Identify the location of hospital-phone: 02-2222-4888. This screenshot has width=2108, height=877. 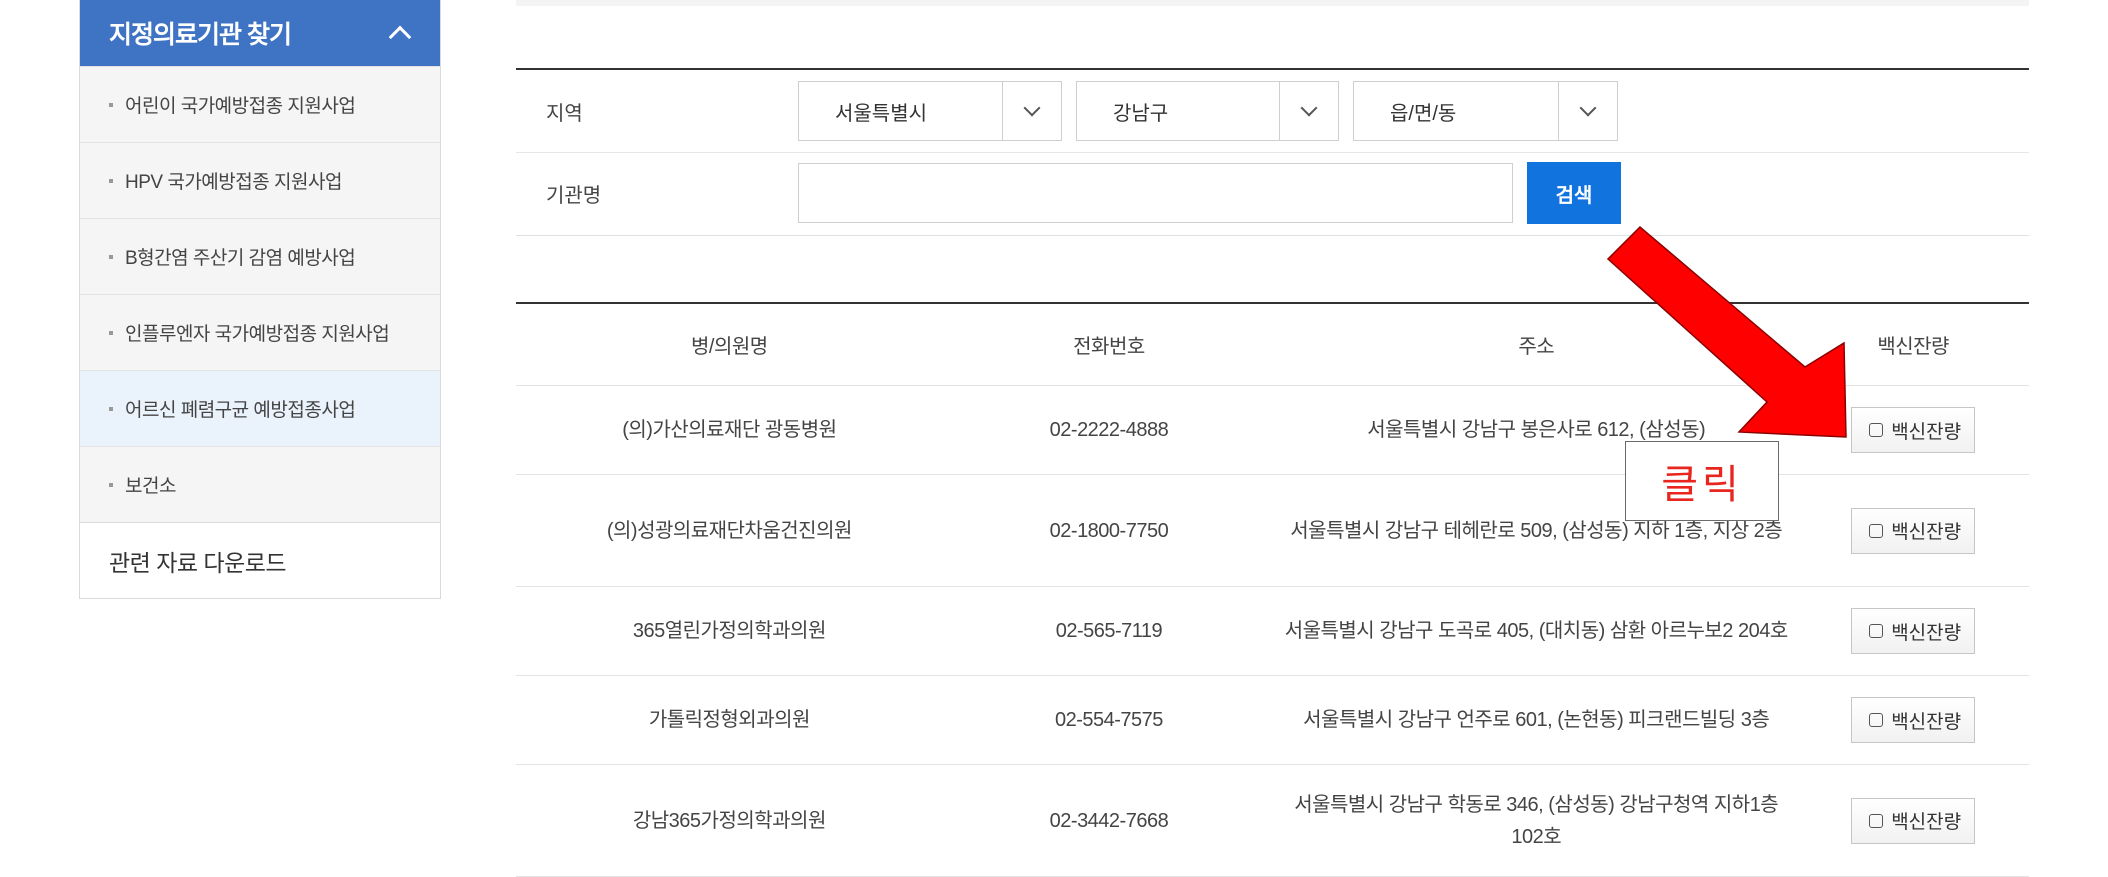
(1109, 430).